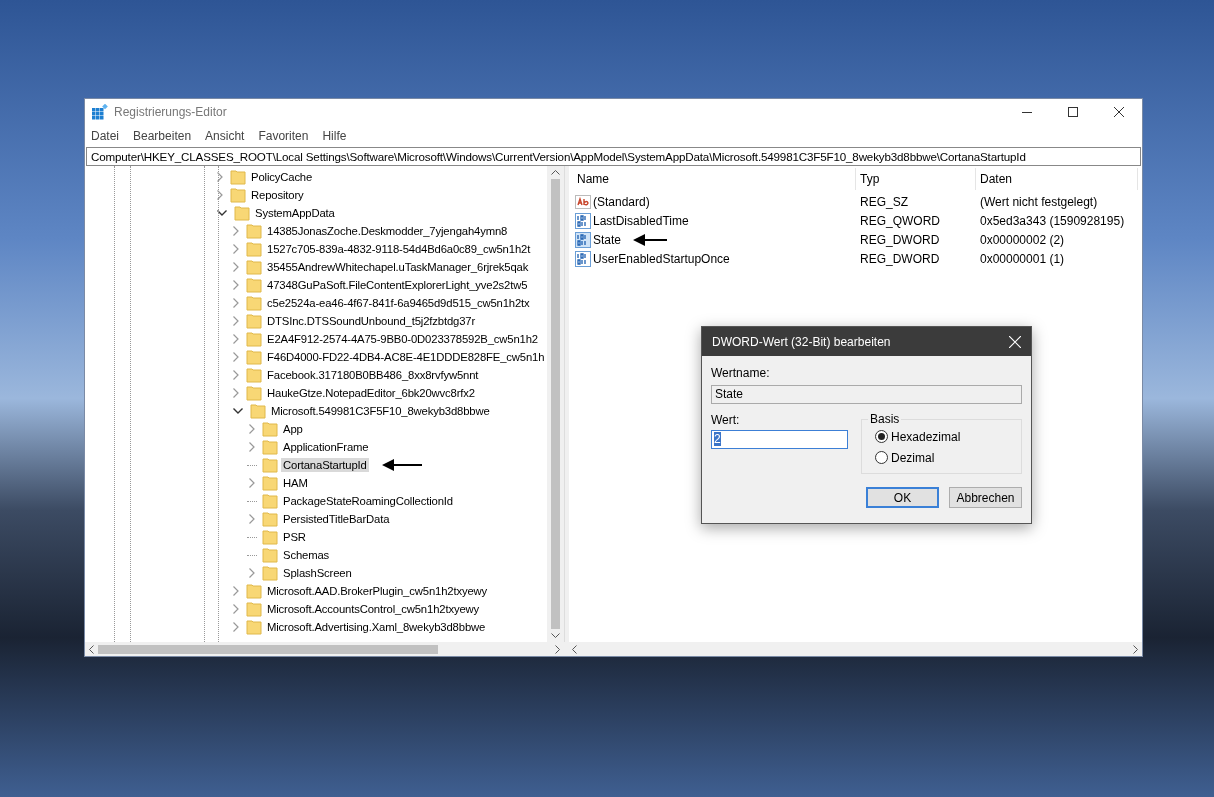  I want to click on tree-item: ApplicationFrame, so click(326, 447).